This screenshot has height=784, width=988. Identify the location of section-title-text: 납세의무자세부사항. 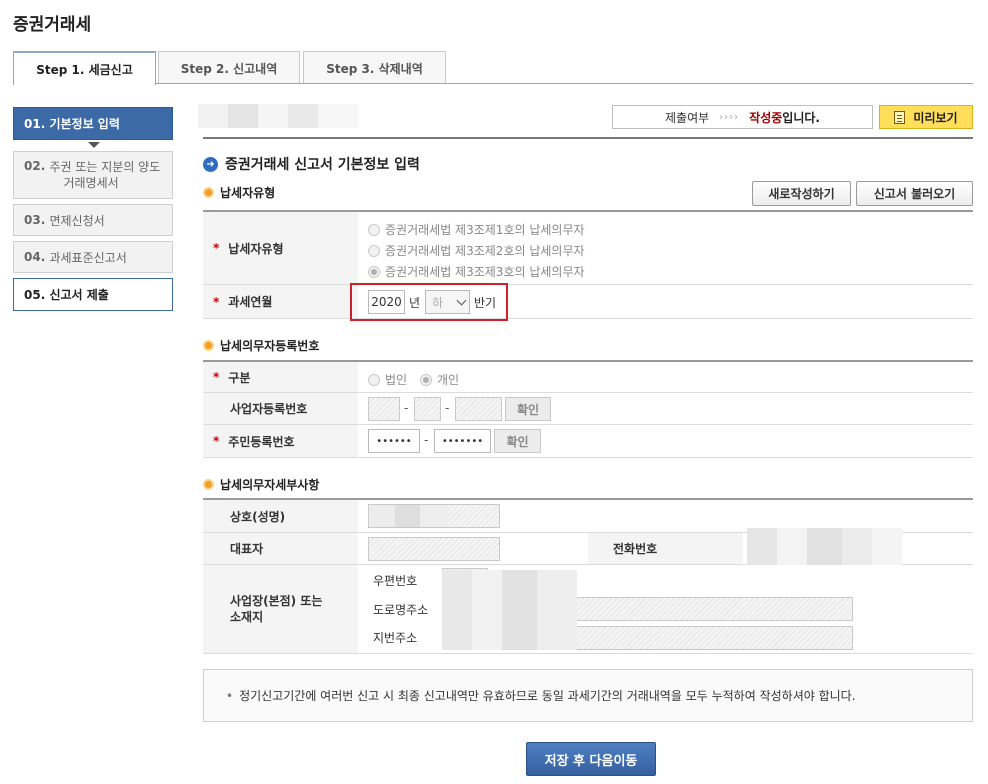
(270, 485).